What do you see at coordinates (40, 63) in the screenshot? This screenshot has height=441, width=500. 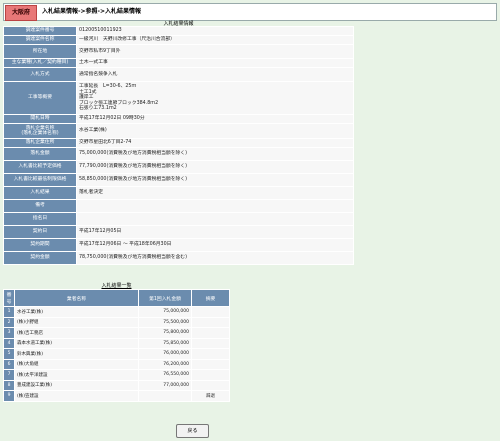 I see `info-key: 主な業種(入札／契約種目)` at bounding box center [40, 63].